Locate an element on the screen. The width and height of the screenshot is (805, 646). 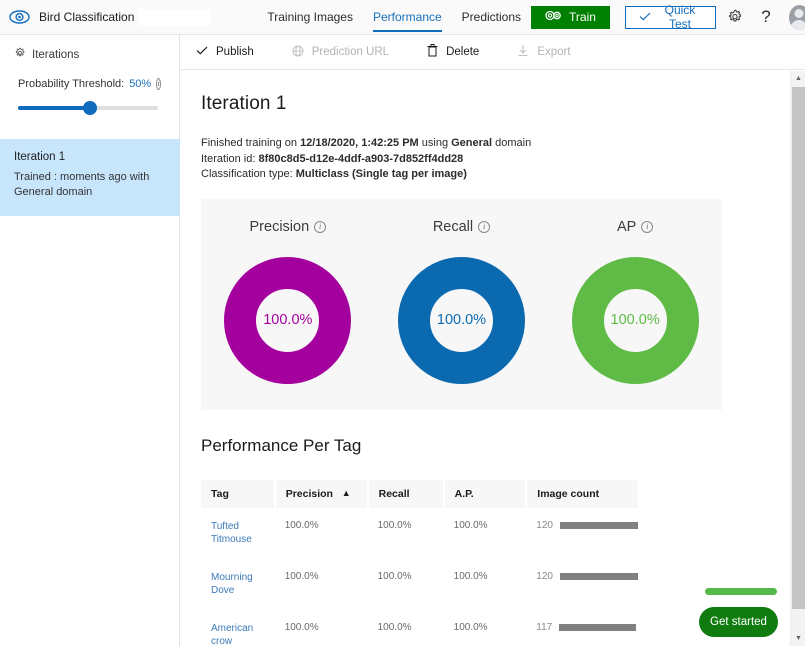
sidebar-header: Iterations is located at coordinates (89, 48).